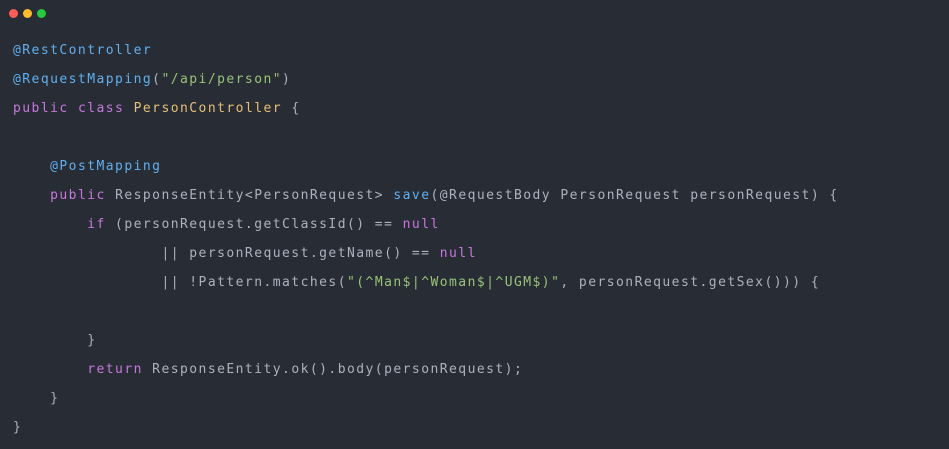 This screenshot has width=949, height=449. What do you see at coordinates (83, 50) in the screenshot?
I see `annotation-token: @RestController` at bounding box center [83, 50].